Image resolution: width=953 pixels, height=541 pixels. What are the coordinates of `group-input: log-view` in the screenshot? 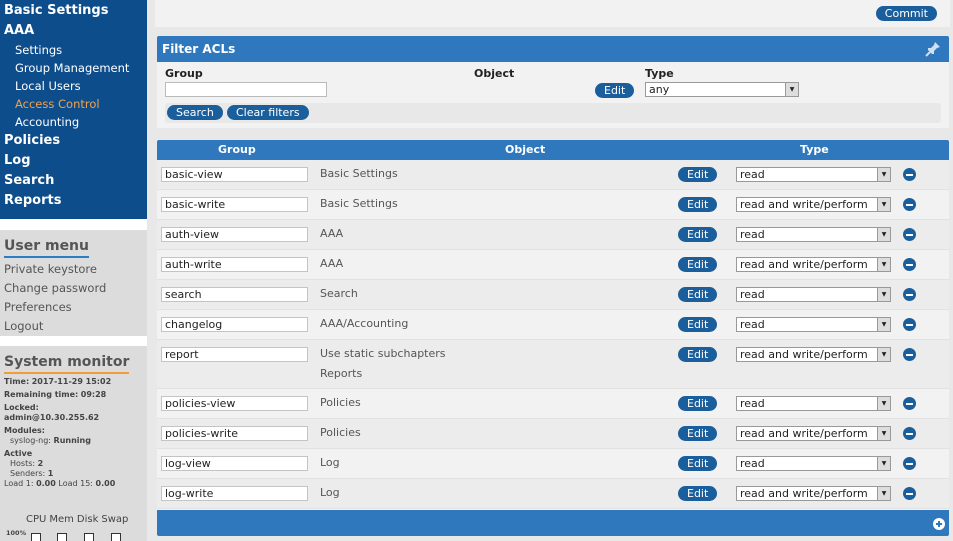 It's located at (234, 463).